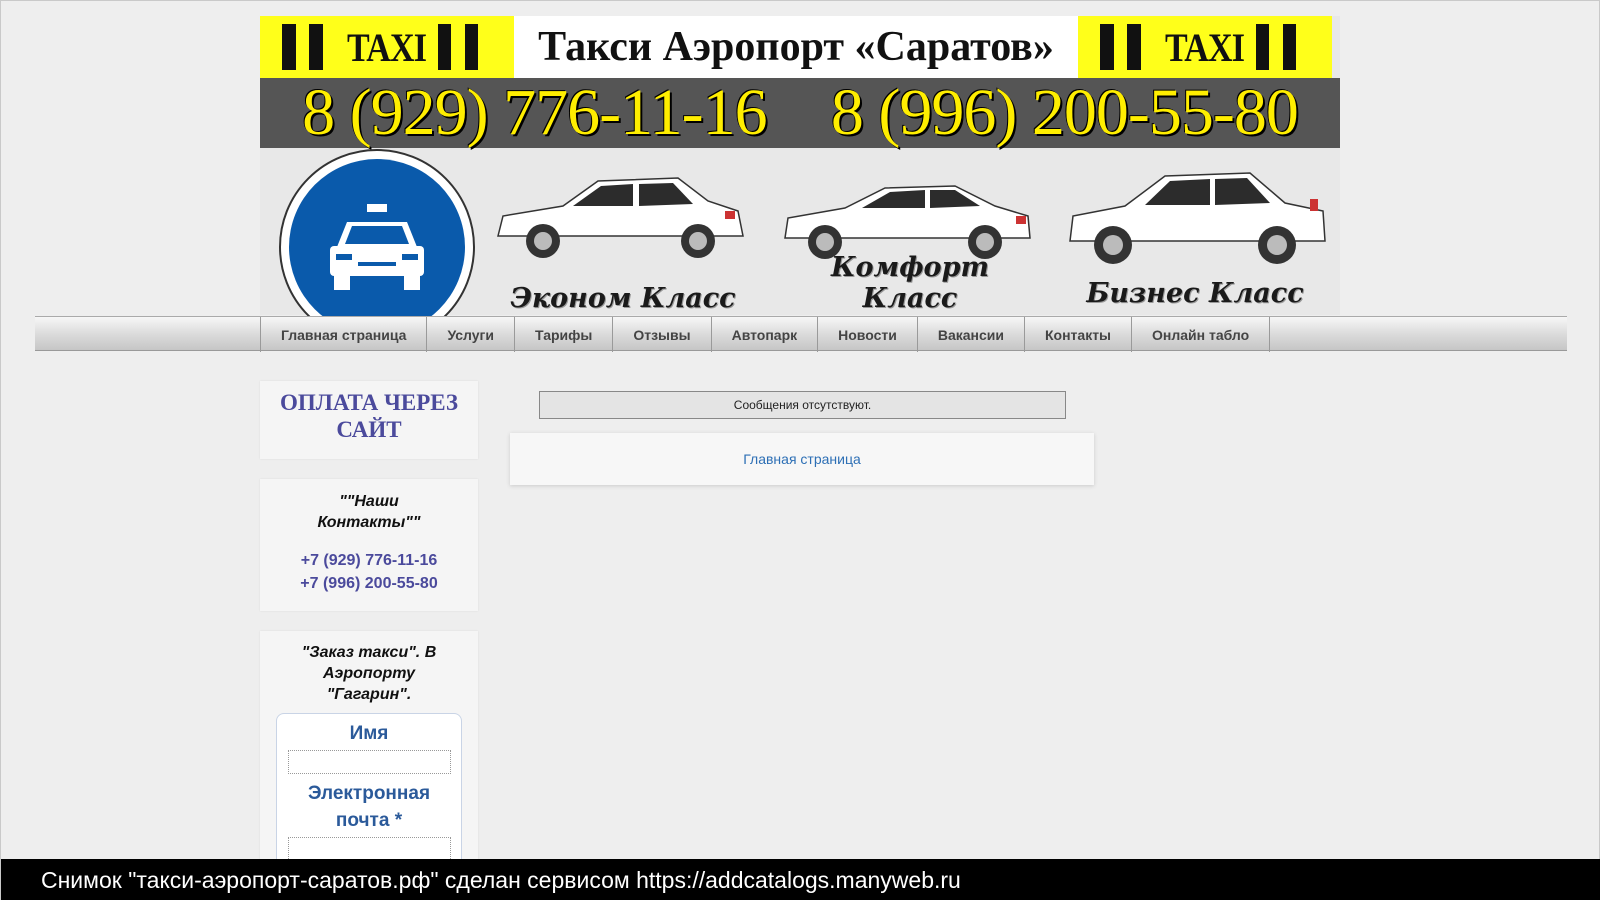 The width and height of the screenshot is (1600, 900). I want to click on car-business: Бизнес Класс, so click(1195, 236).